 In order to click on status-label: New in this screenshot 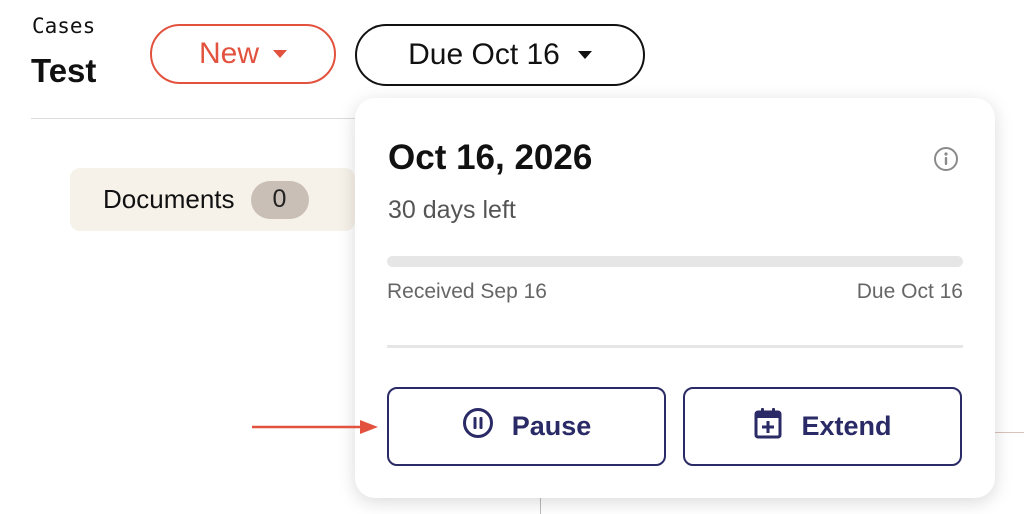, I will do `click(228, 53)`.